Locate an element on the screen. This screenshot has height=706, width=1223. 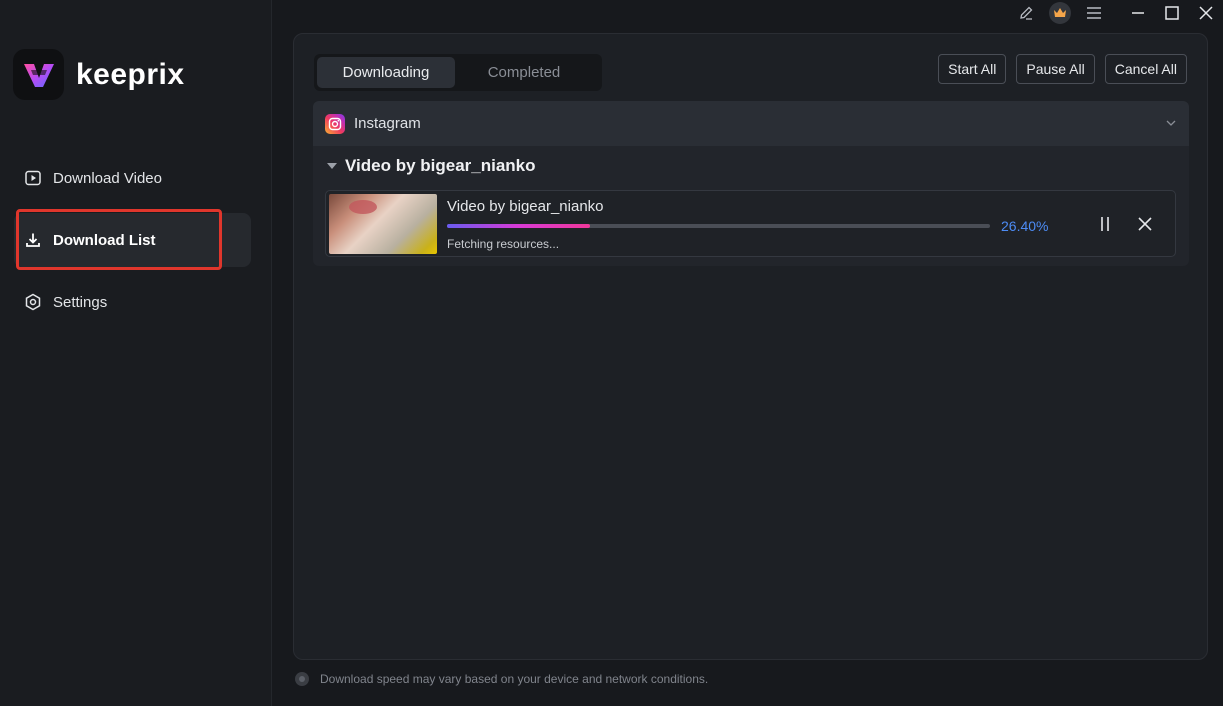
menu-icon is located at coordinates (1094, 13).